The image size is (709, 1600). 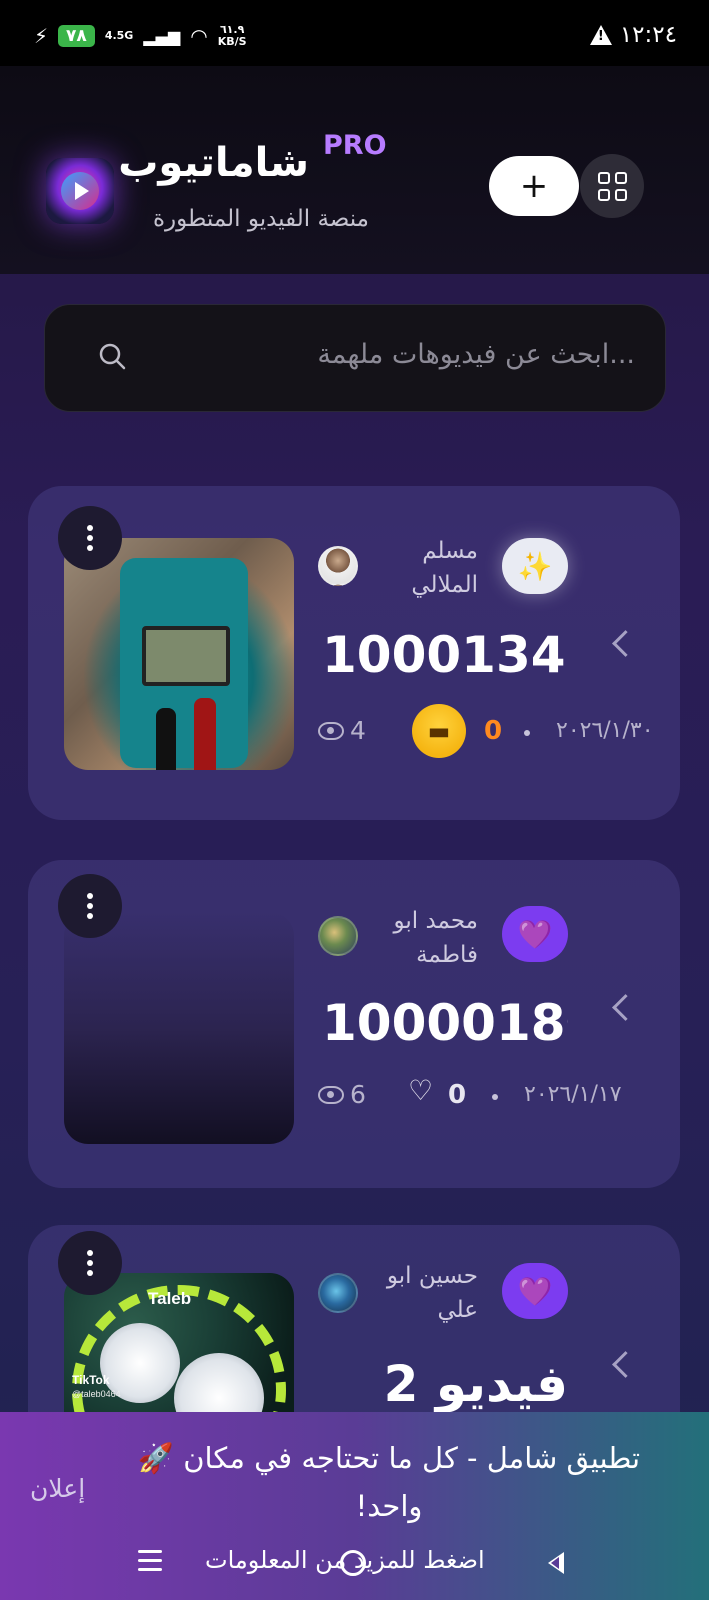 I want to click on pro-badge: PRO, so click(x=355, y=145).